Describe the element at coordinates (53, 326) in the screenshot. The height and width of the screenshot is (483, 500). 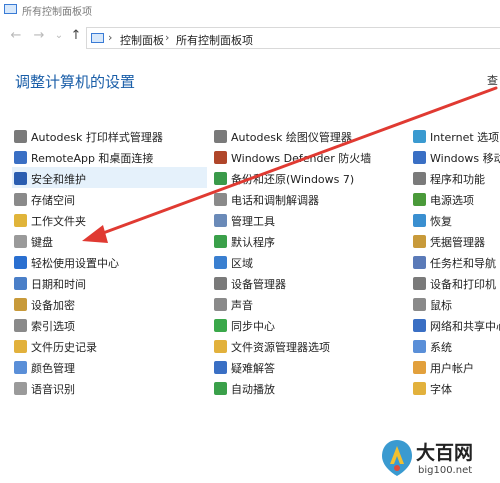
I see `control-panel-item-label: 索引选项` at that location.